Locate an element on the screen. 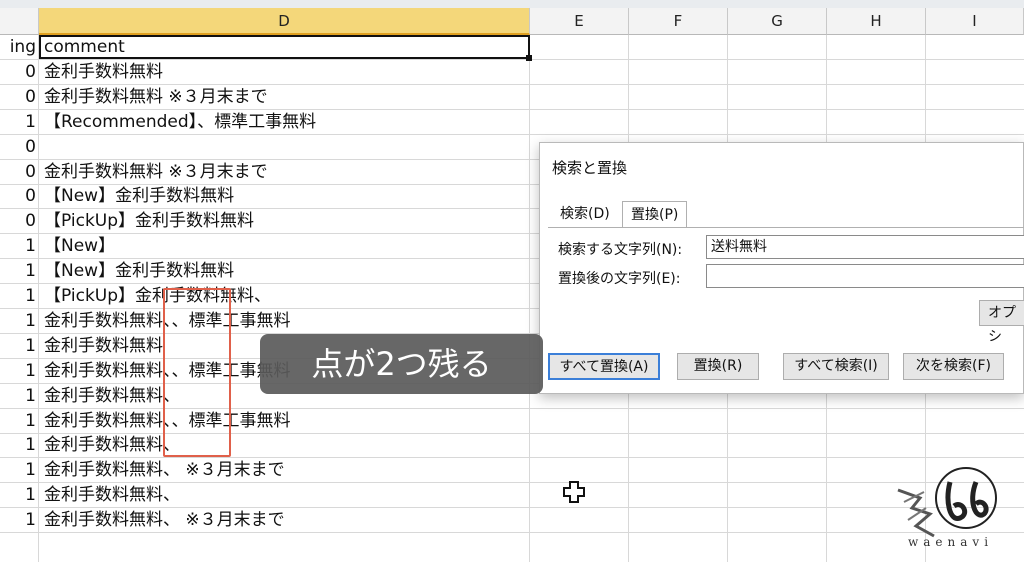 The width and height of the screenshot is (1024, 562). table-row: 0 金利手数料無料 is located at coordinates (512, 72).